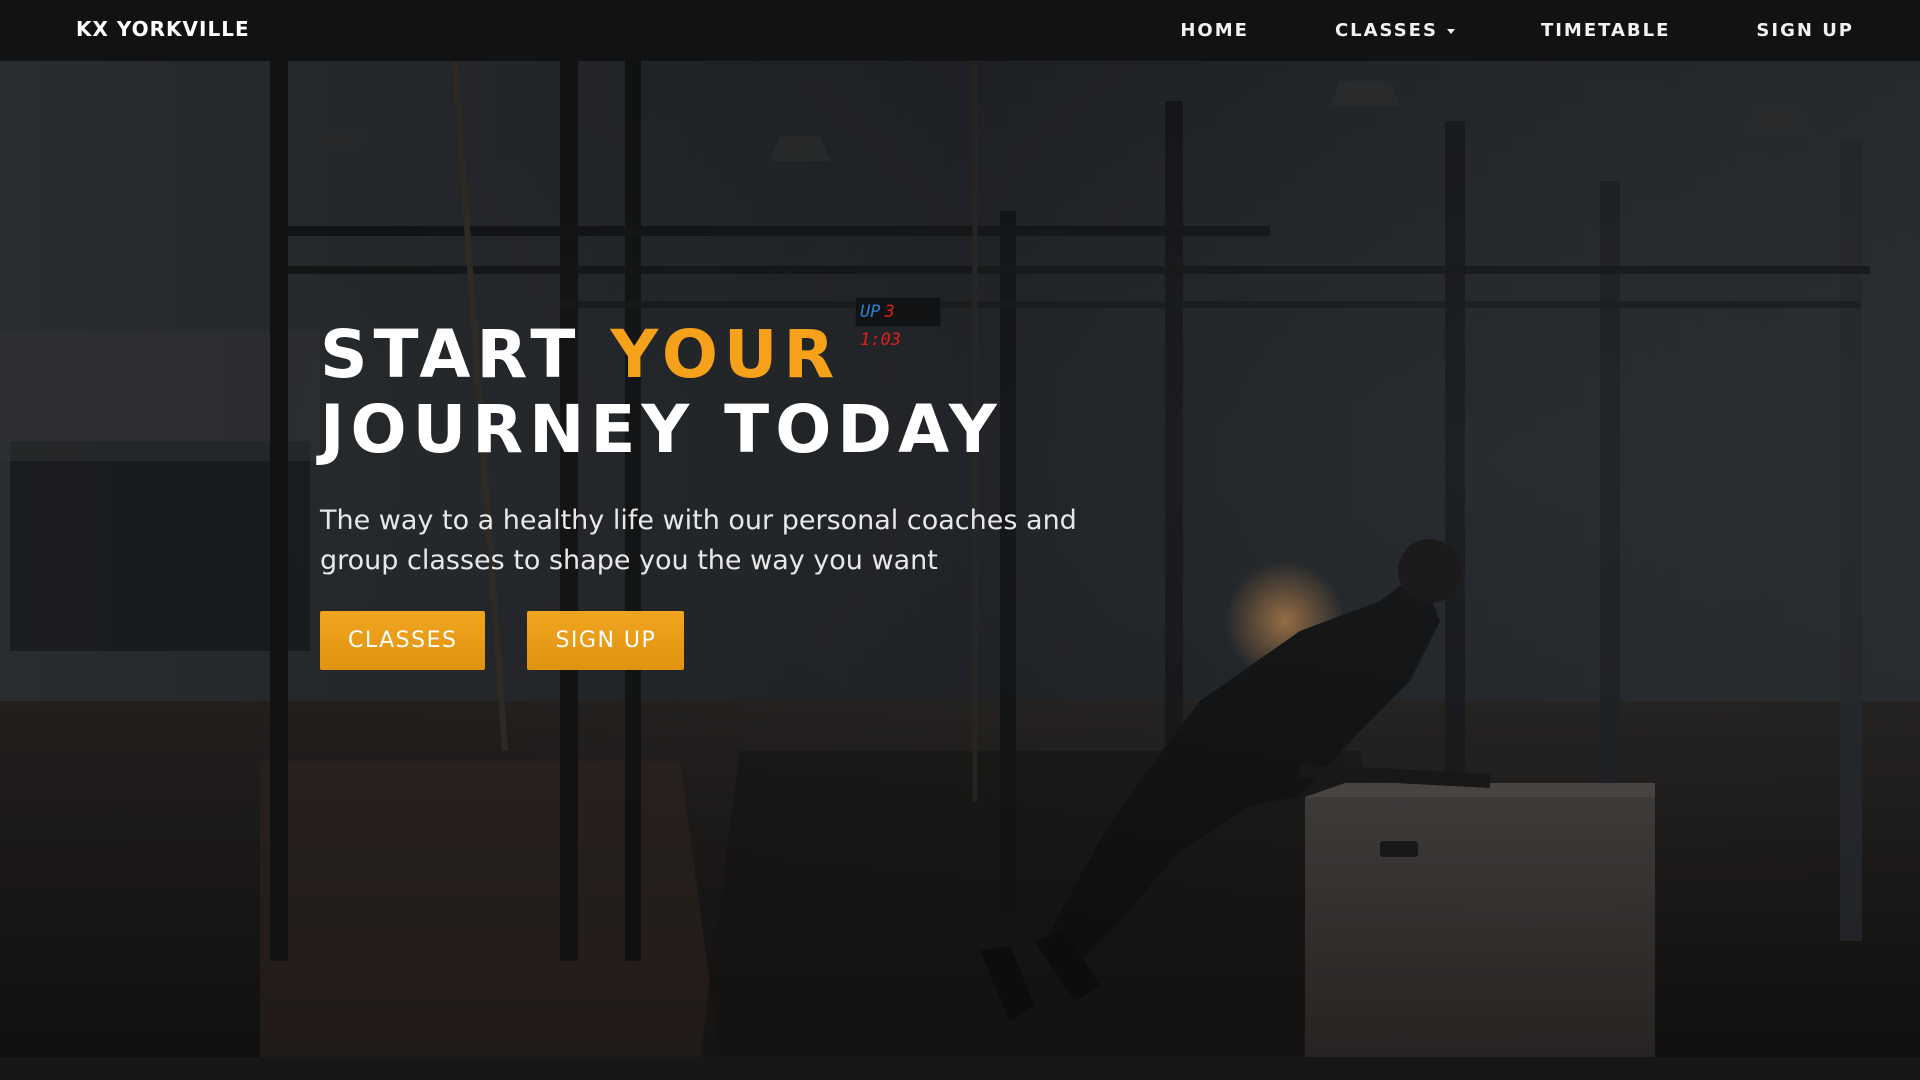 The image size is (1920, 1080). What do you see at coordinates (1474, 30) in the screenshot?
I see `main-nav: HOME CLASSES TIMETABLE SIGN UP` at bounding box center [1474, 30].